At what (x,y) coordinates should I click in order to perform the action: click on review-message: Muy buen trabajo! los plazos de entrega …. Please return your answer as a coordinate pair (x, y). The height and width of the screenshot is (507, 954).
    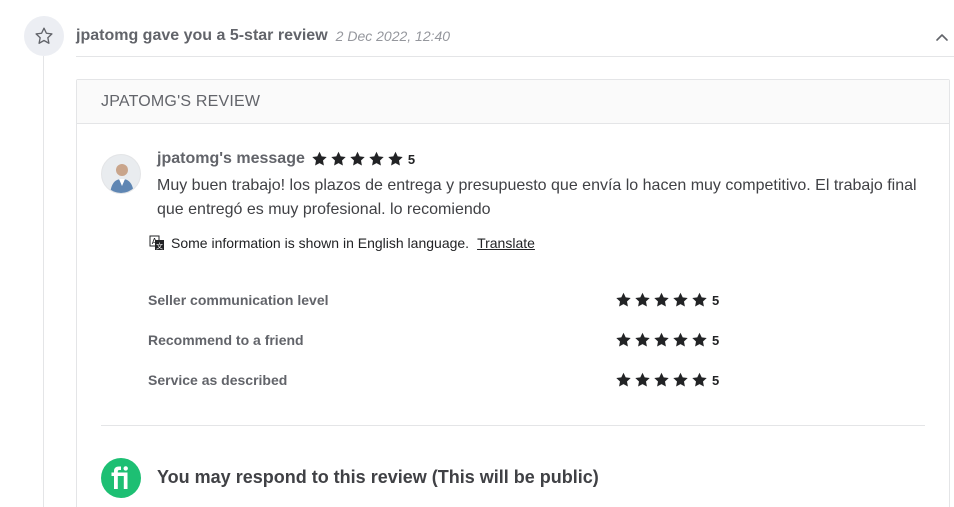
    Looking at the image, I should click on (537, 197).